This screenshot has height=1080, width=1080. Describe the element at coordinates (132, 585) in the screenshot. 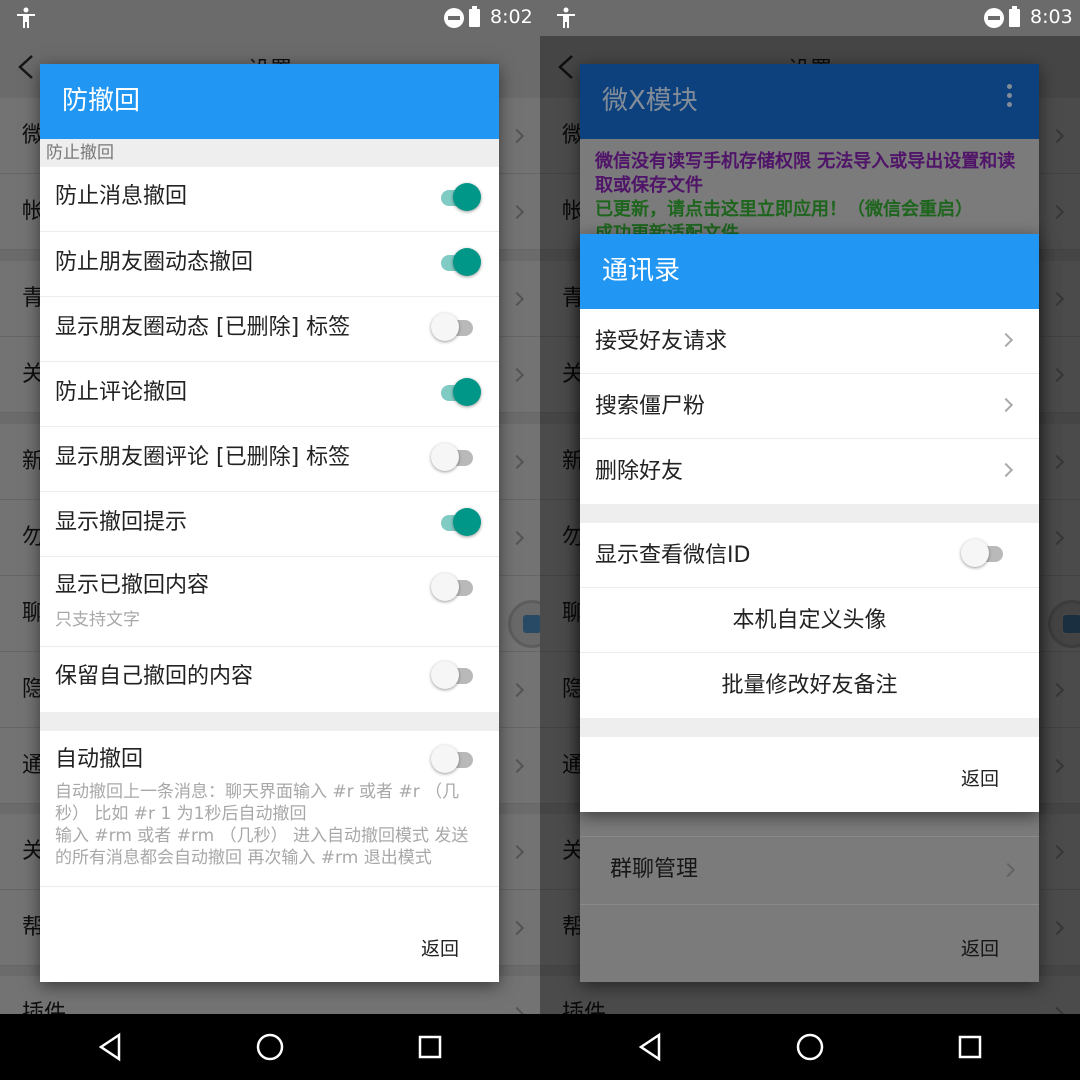

I see `pref-title: 显示已撤回内容` at that location.